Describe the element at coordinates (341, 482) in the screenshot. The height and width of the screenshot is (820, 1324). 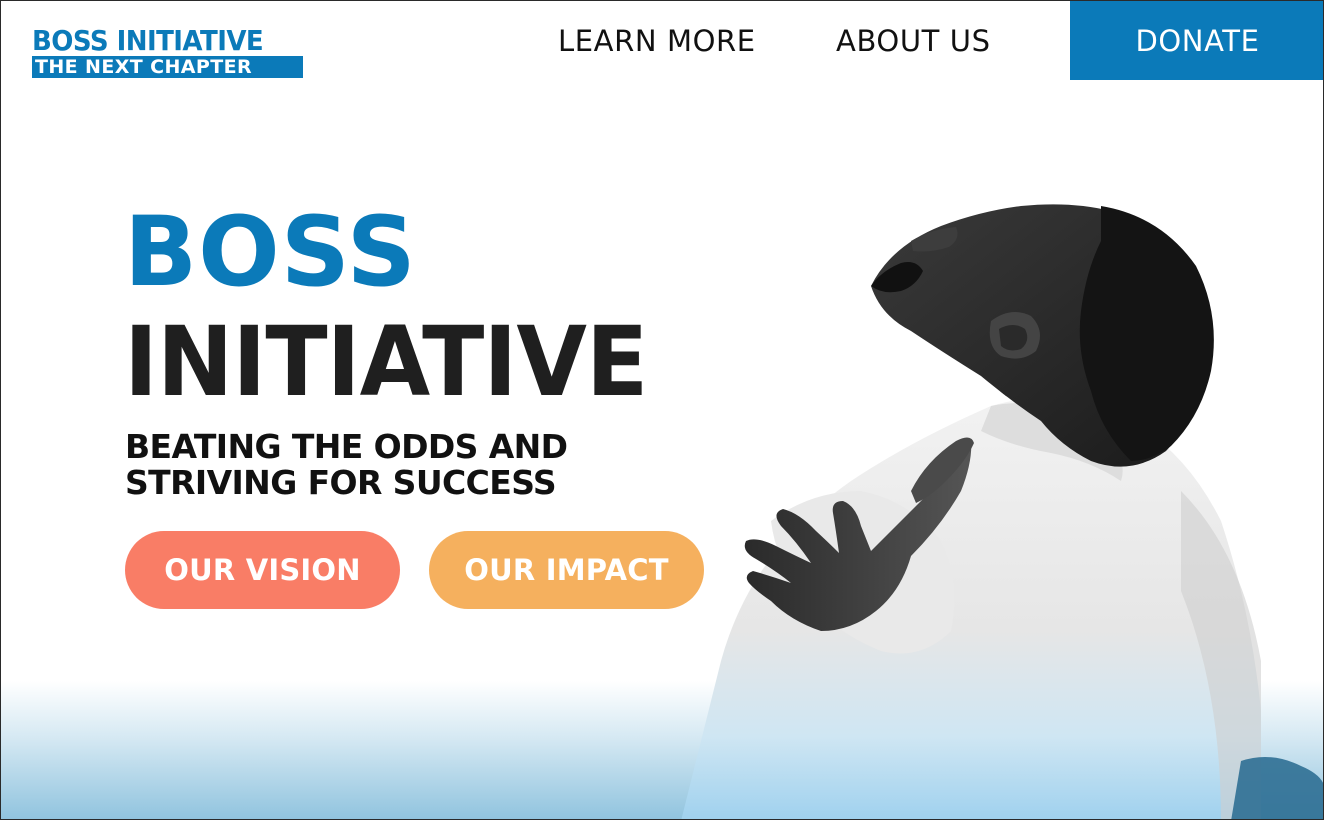
I see `hero-tagline-line2: STRIVING FOR SUCCESS` at that location.